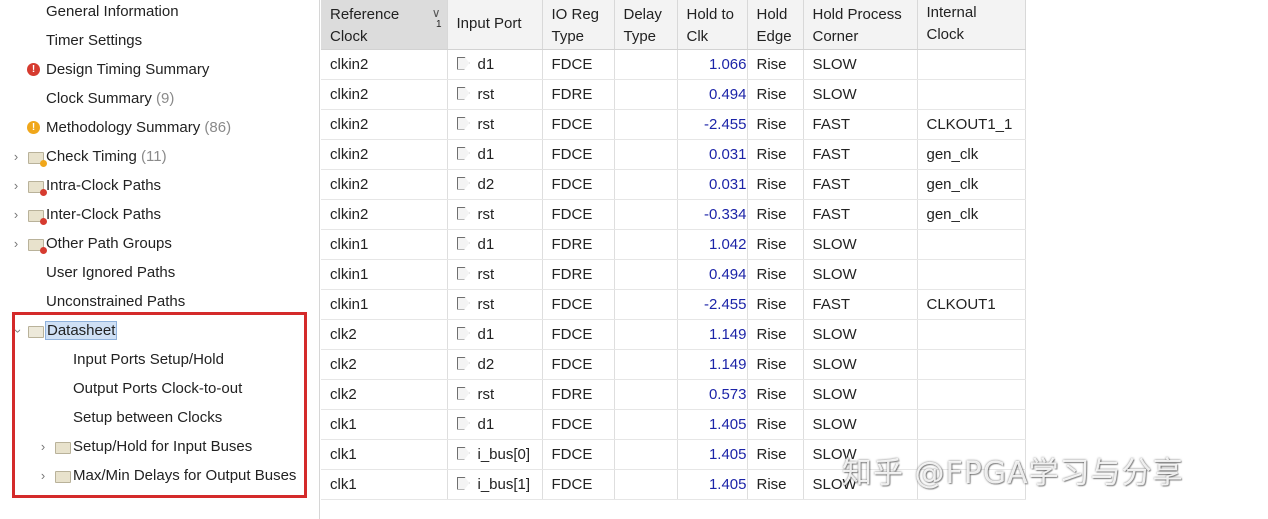 The height and width of the screenshot is (519, 1268). Describe the element at coordinates (495, 244) in the screenshot. I see `cell-input-port: d1` at that location.